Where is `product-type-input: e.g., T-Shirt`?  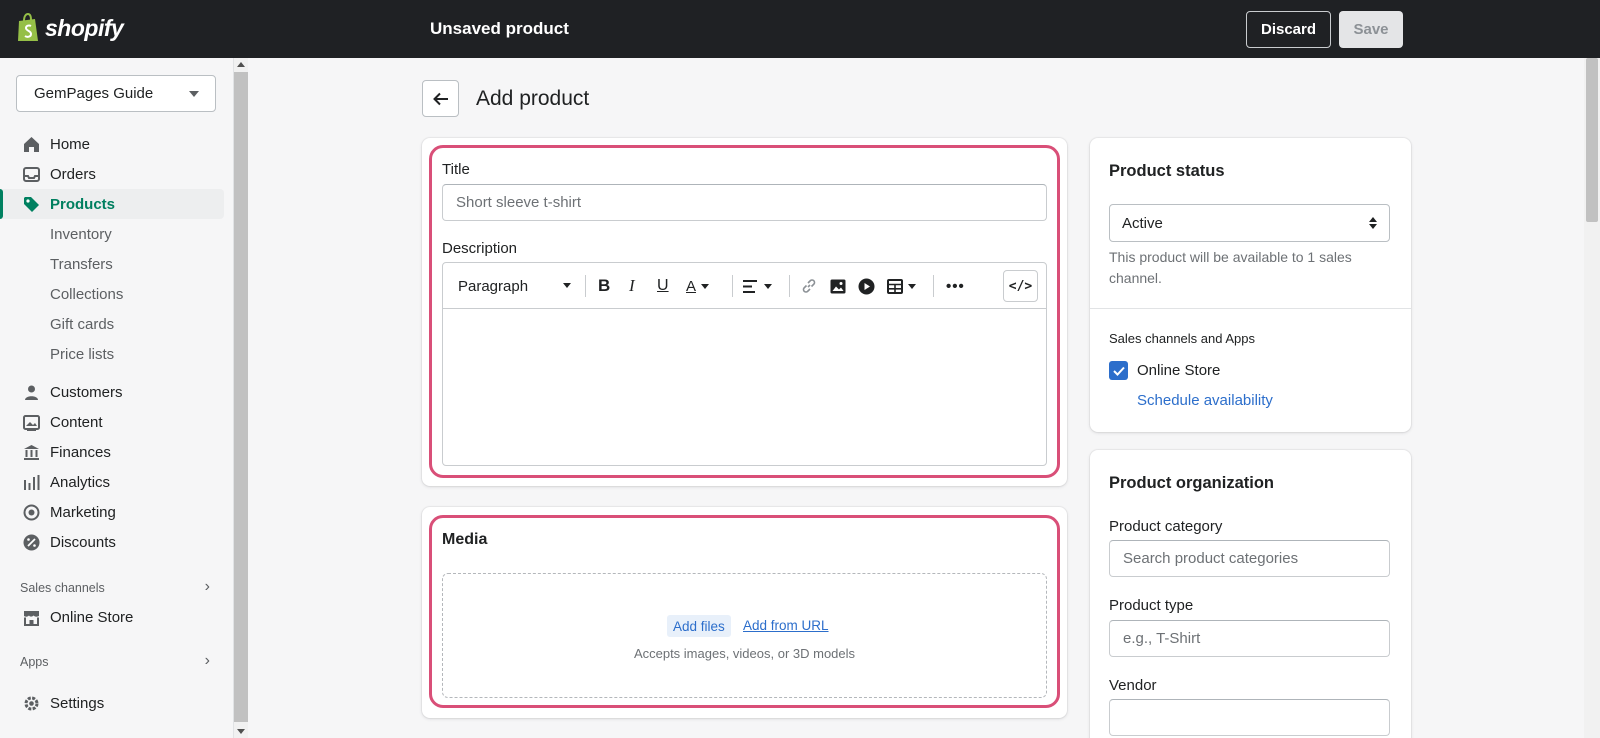
product-type-input: e.g., T-Shirt is located at coordinates (1249, 638).